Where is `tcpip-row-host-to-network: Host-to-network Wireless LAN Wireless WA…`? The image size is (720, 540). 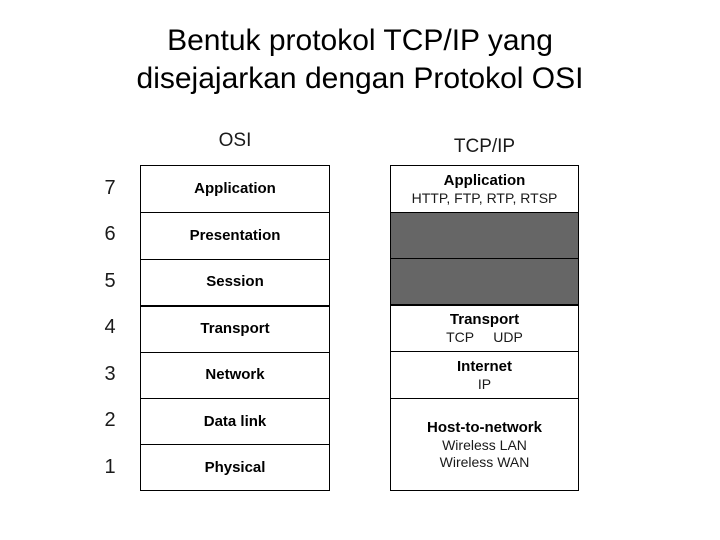
tcpip-row-host-to-network: Host-to-network Wireless LAN Wireless WA… is located at coordinates (484, 444).